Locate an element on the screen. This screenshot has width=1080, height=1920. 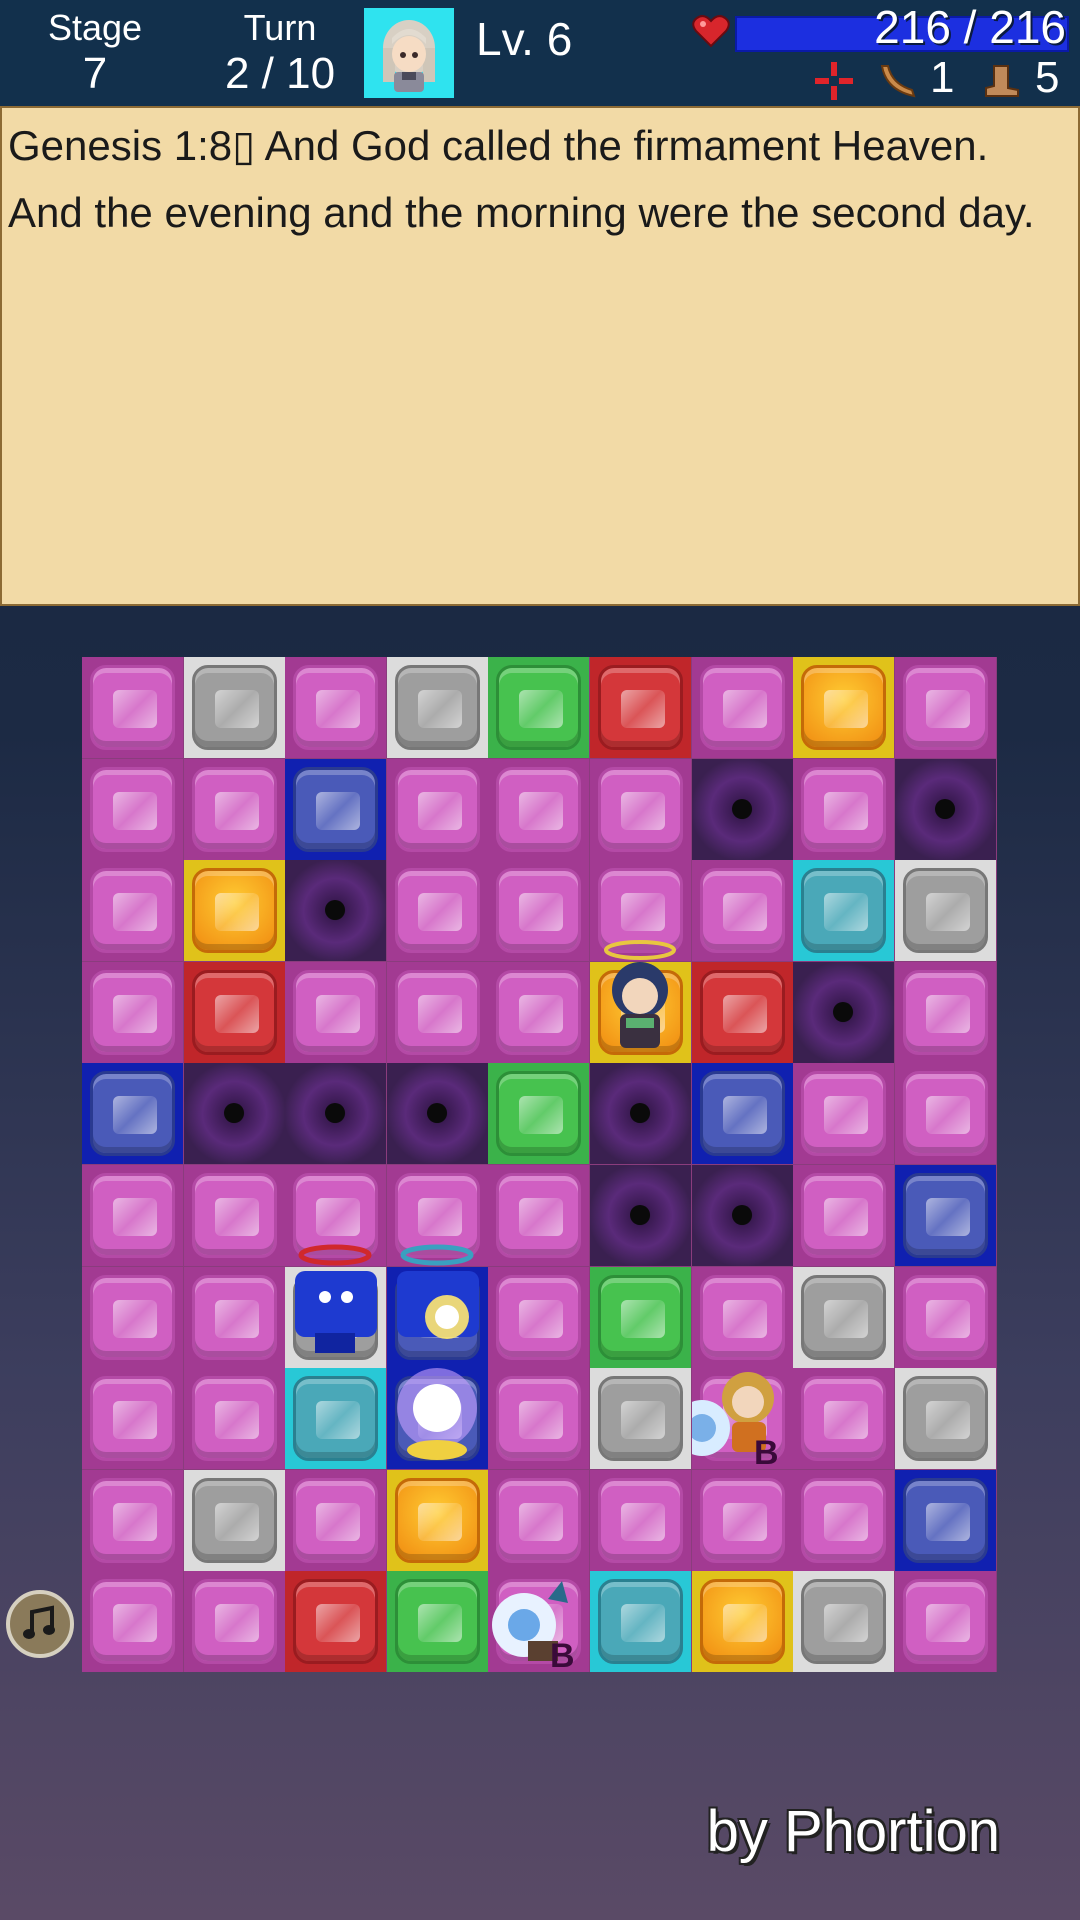
blue-demon-red-halo-unit is located at coordinates (335, 1302).